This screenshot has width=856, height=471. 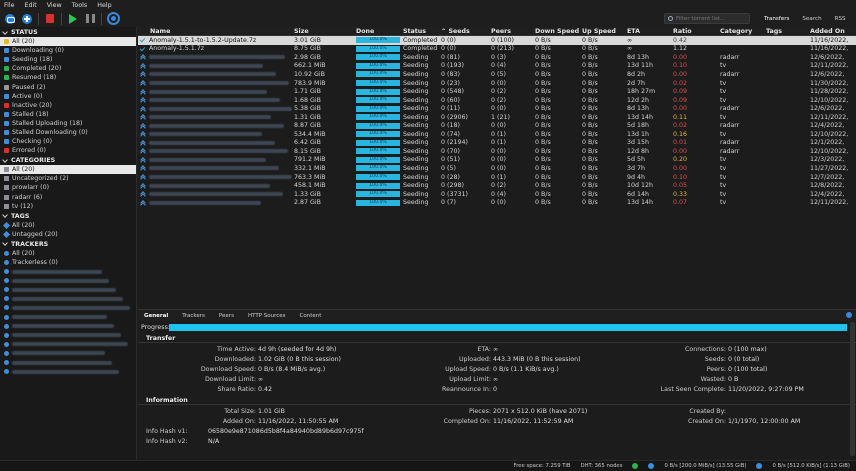 What do you see at coordinates (694, 31) in the screenshot?
I see `column-ratio: Ratio` at bounding box center [694, 31].